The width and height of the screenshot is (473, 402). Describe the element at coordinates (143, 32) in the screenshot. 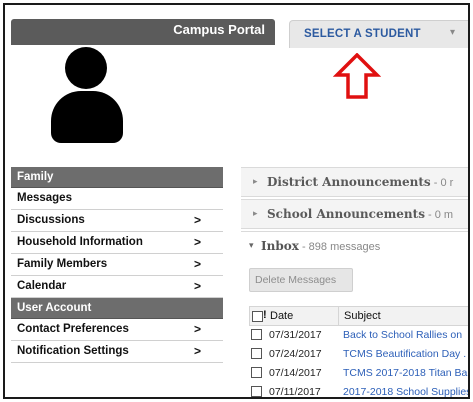

I see `portal-title-bar: Campus Portal` at that location.